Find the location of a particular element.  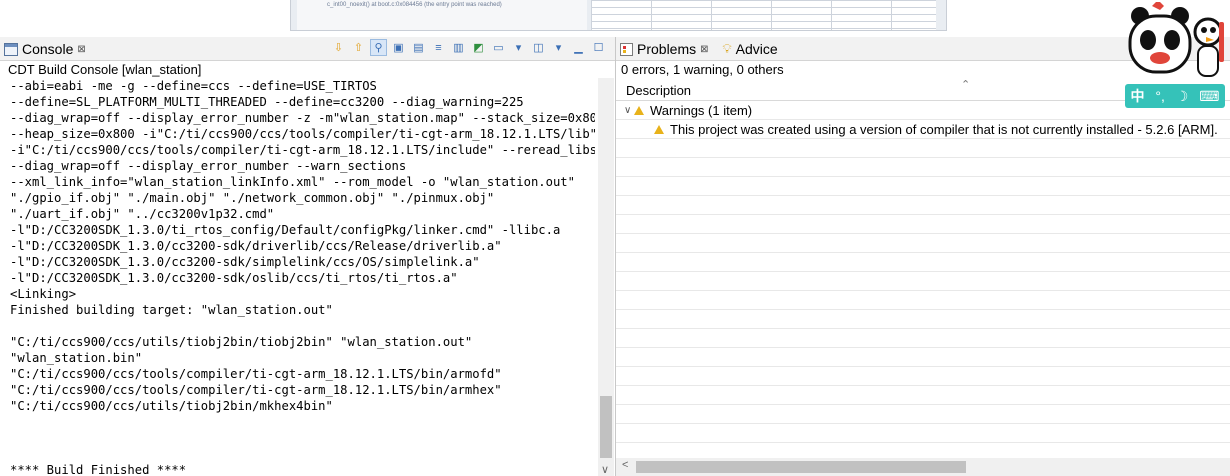

warnings-group-label: Warnings (1 item) is located at coordinates (701, 110).